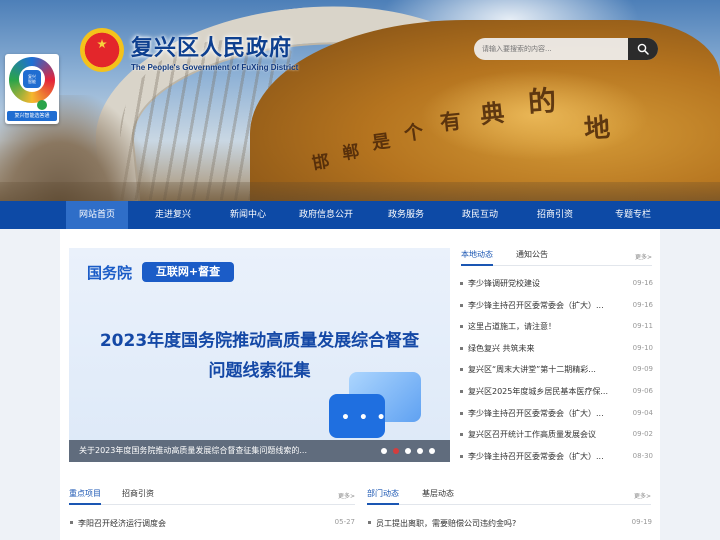 The image size is (720, 540). Describe the element at coordinates (381, 142) in the screenshot. I see `banner-calligraphy-char: 是` at that location.